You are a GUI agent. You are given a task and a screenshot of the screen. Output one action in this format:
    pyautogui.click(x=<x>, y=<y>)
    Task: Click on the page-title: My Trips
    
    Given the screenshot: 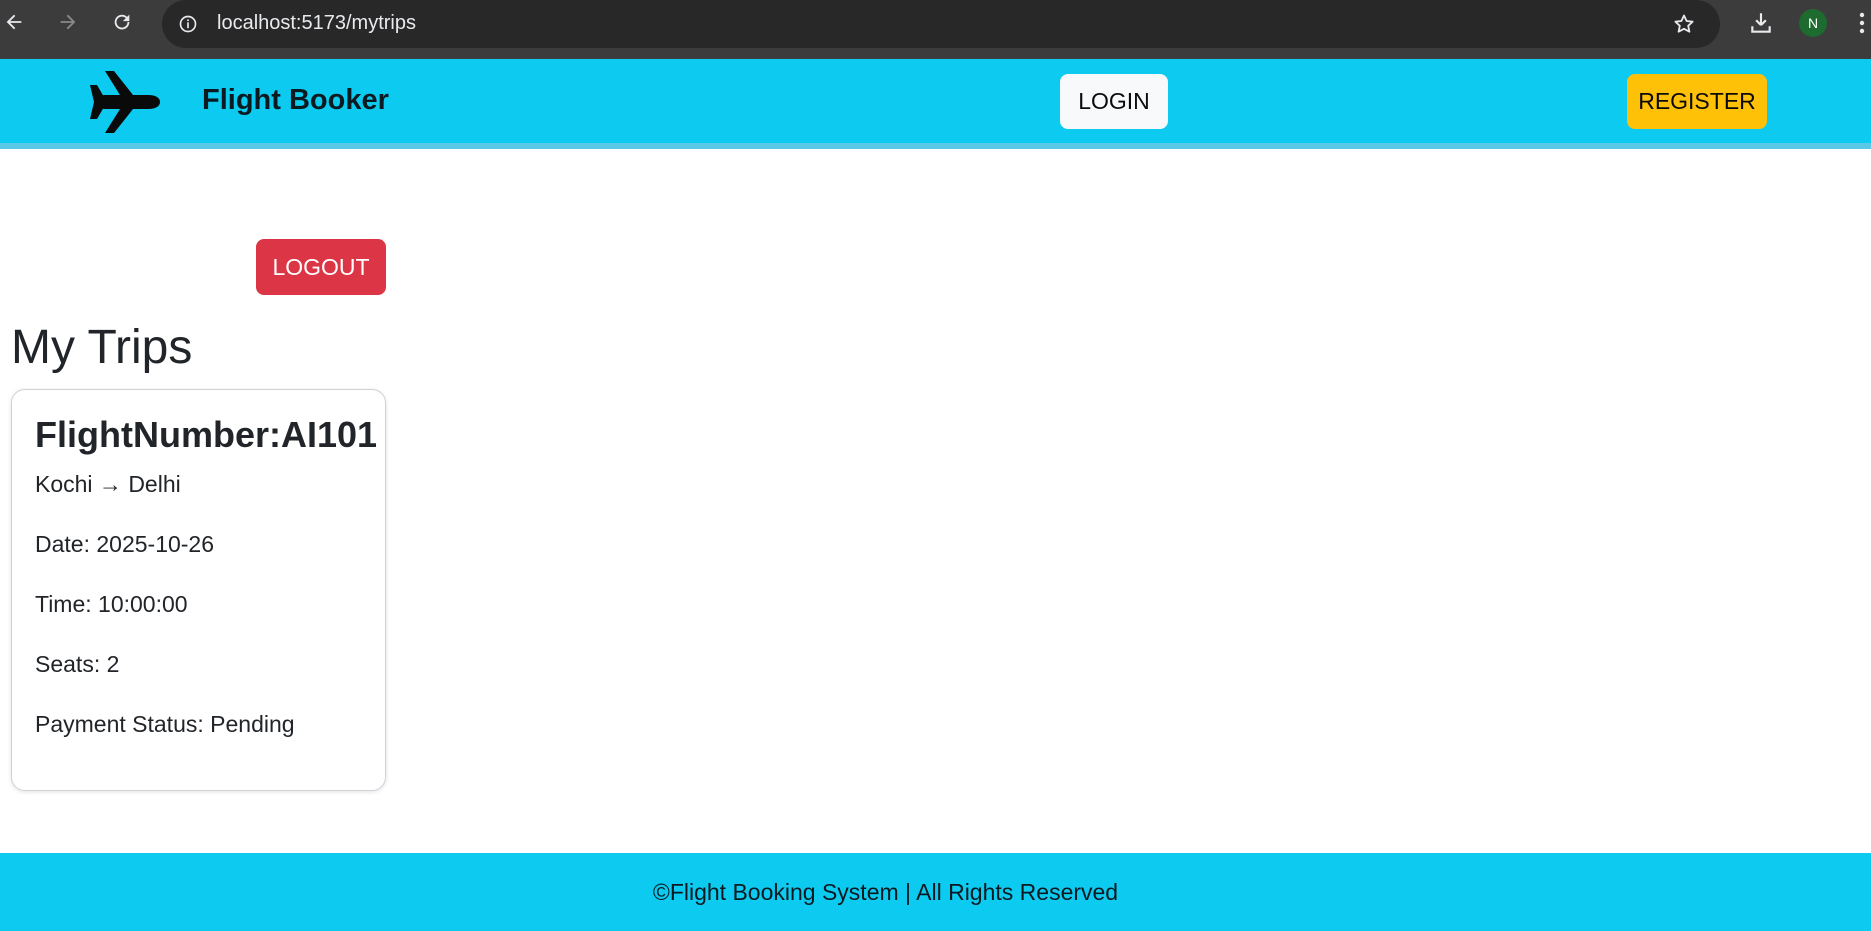 What is the action you would take?
    pyautogui.click(x=102, y=347)
    